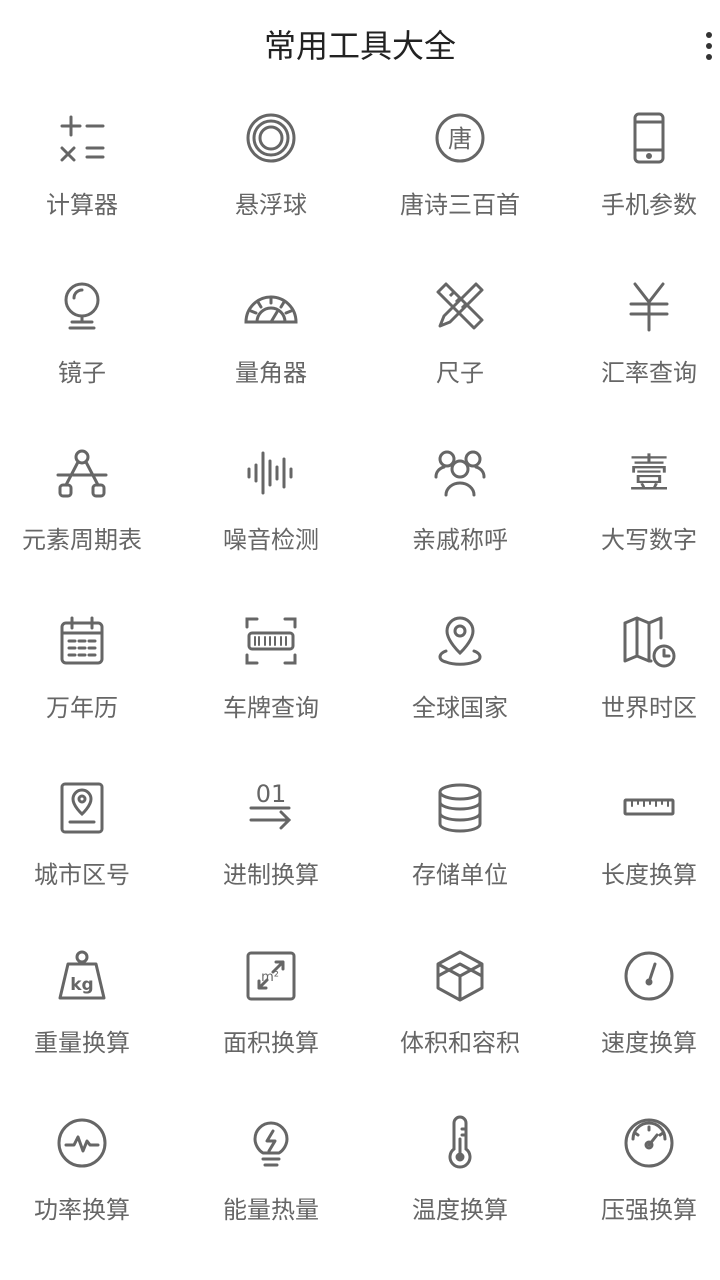 The image size is (720, 1280). I want to click on svg-text: 壹, so click(649, 474).